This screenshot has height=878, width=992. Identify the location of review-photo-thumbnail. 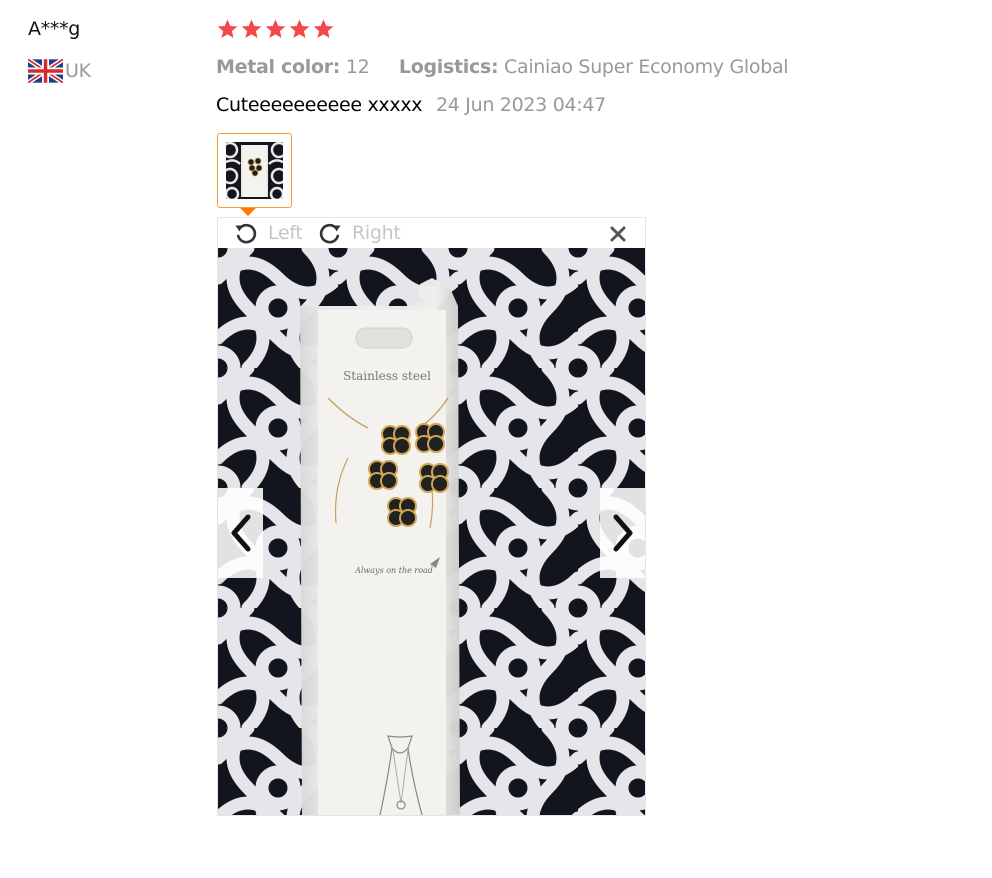
(254, 170).